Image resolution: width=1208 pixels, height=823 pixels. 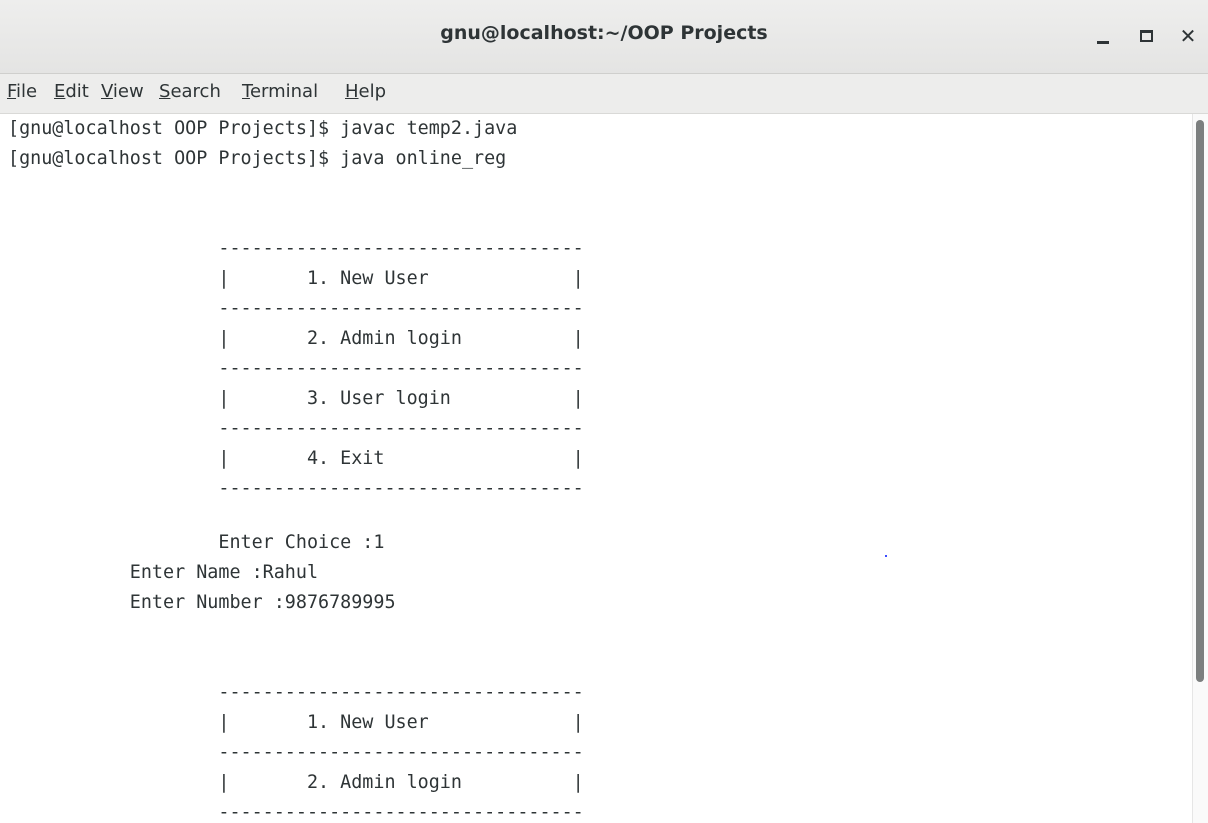 What do you see at coordinates (1200, 401) in the screenshot?
I see `scrollbar-thumb` at bounding box center [1200, 401].